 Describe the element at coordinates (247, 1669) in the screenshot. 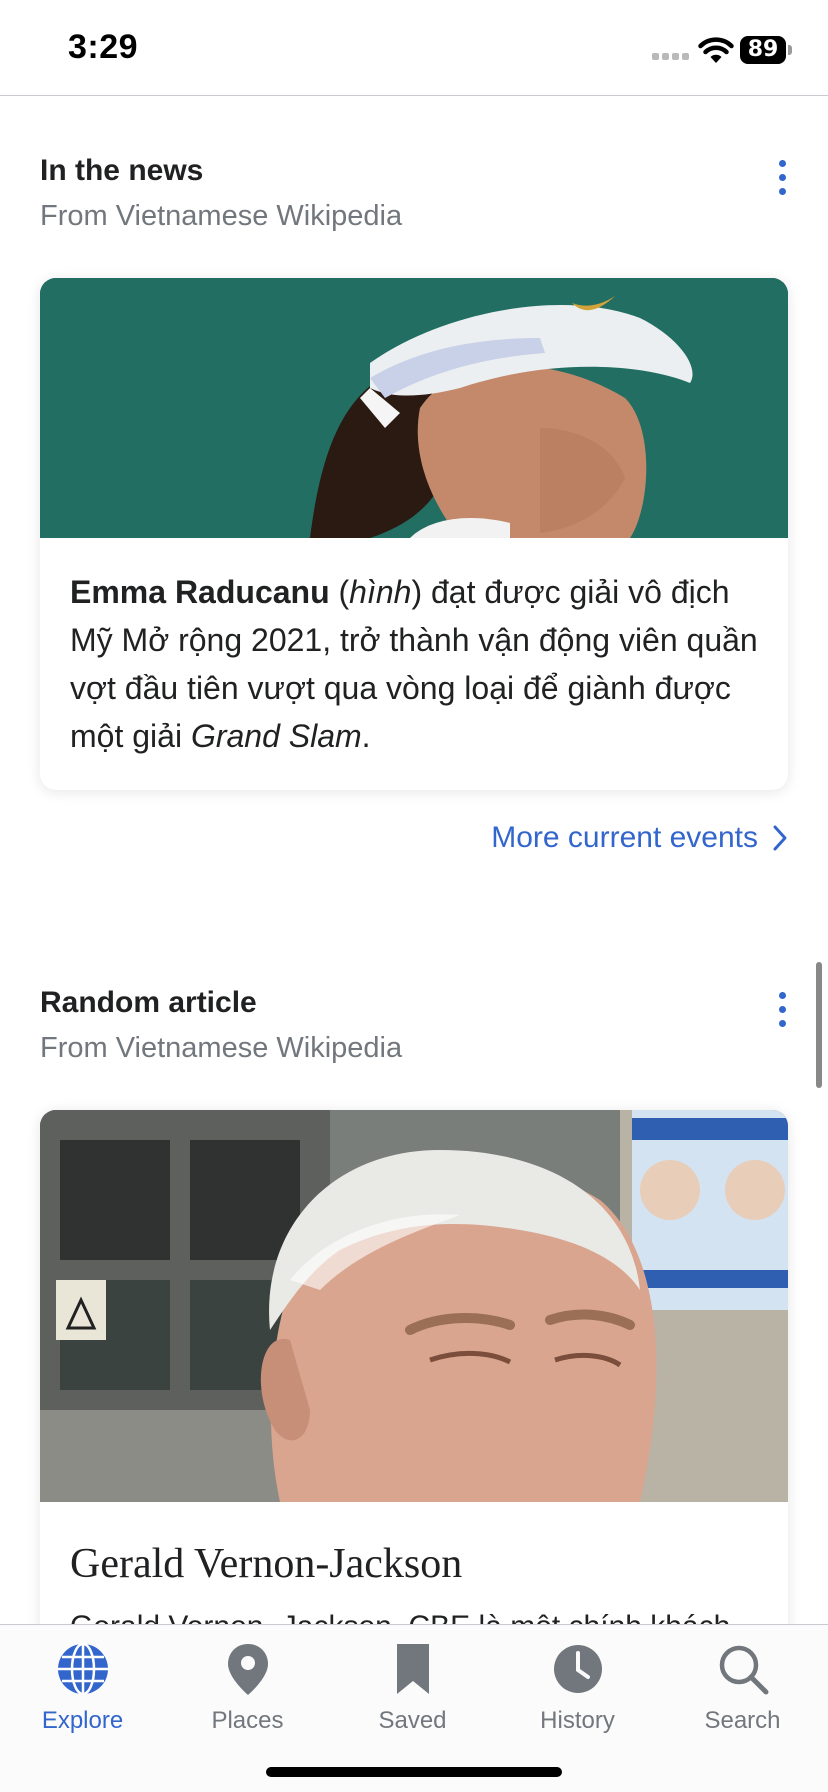

I see `map-pin-icon` at that location.